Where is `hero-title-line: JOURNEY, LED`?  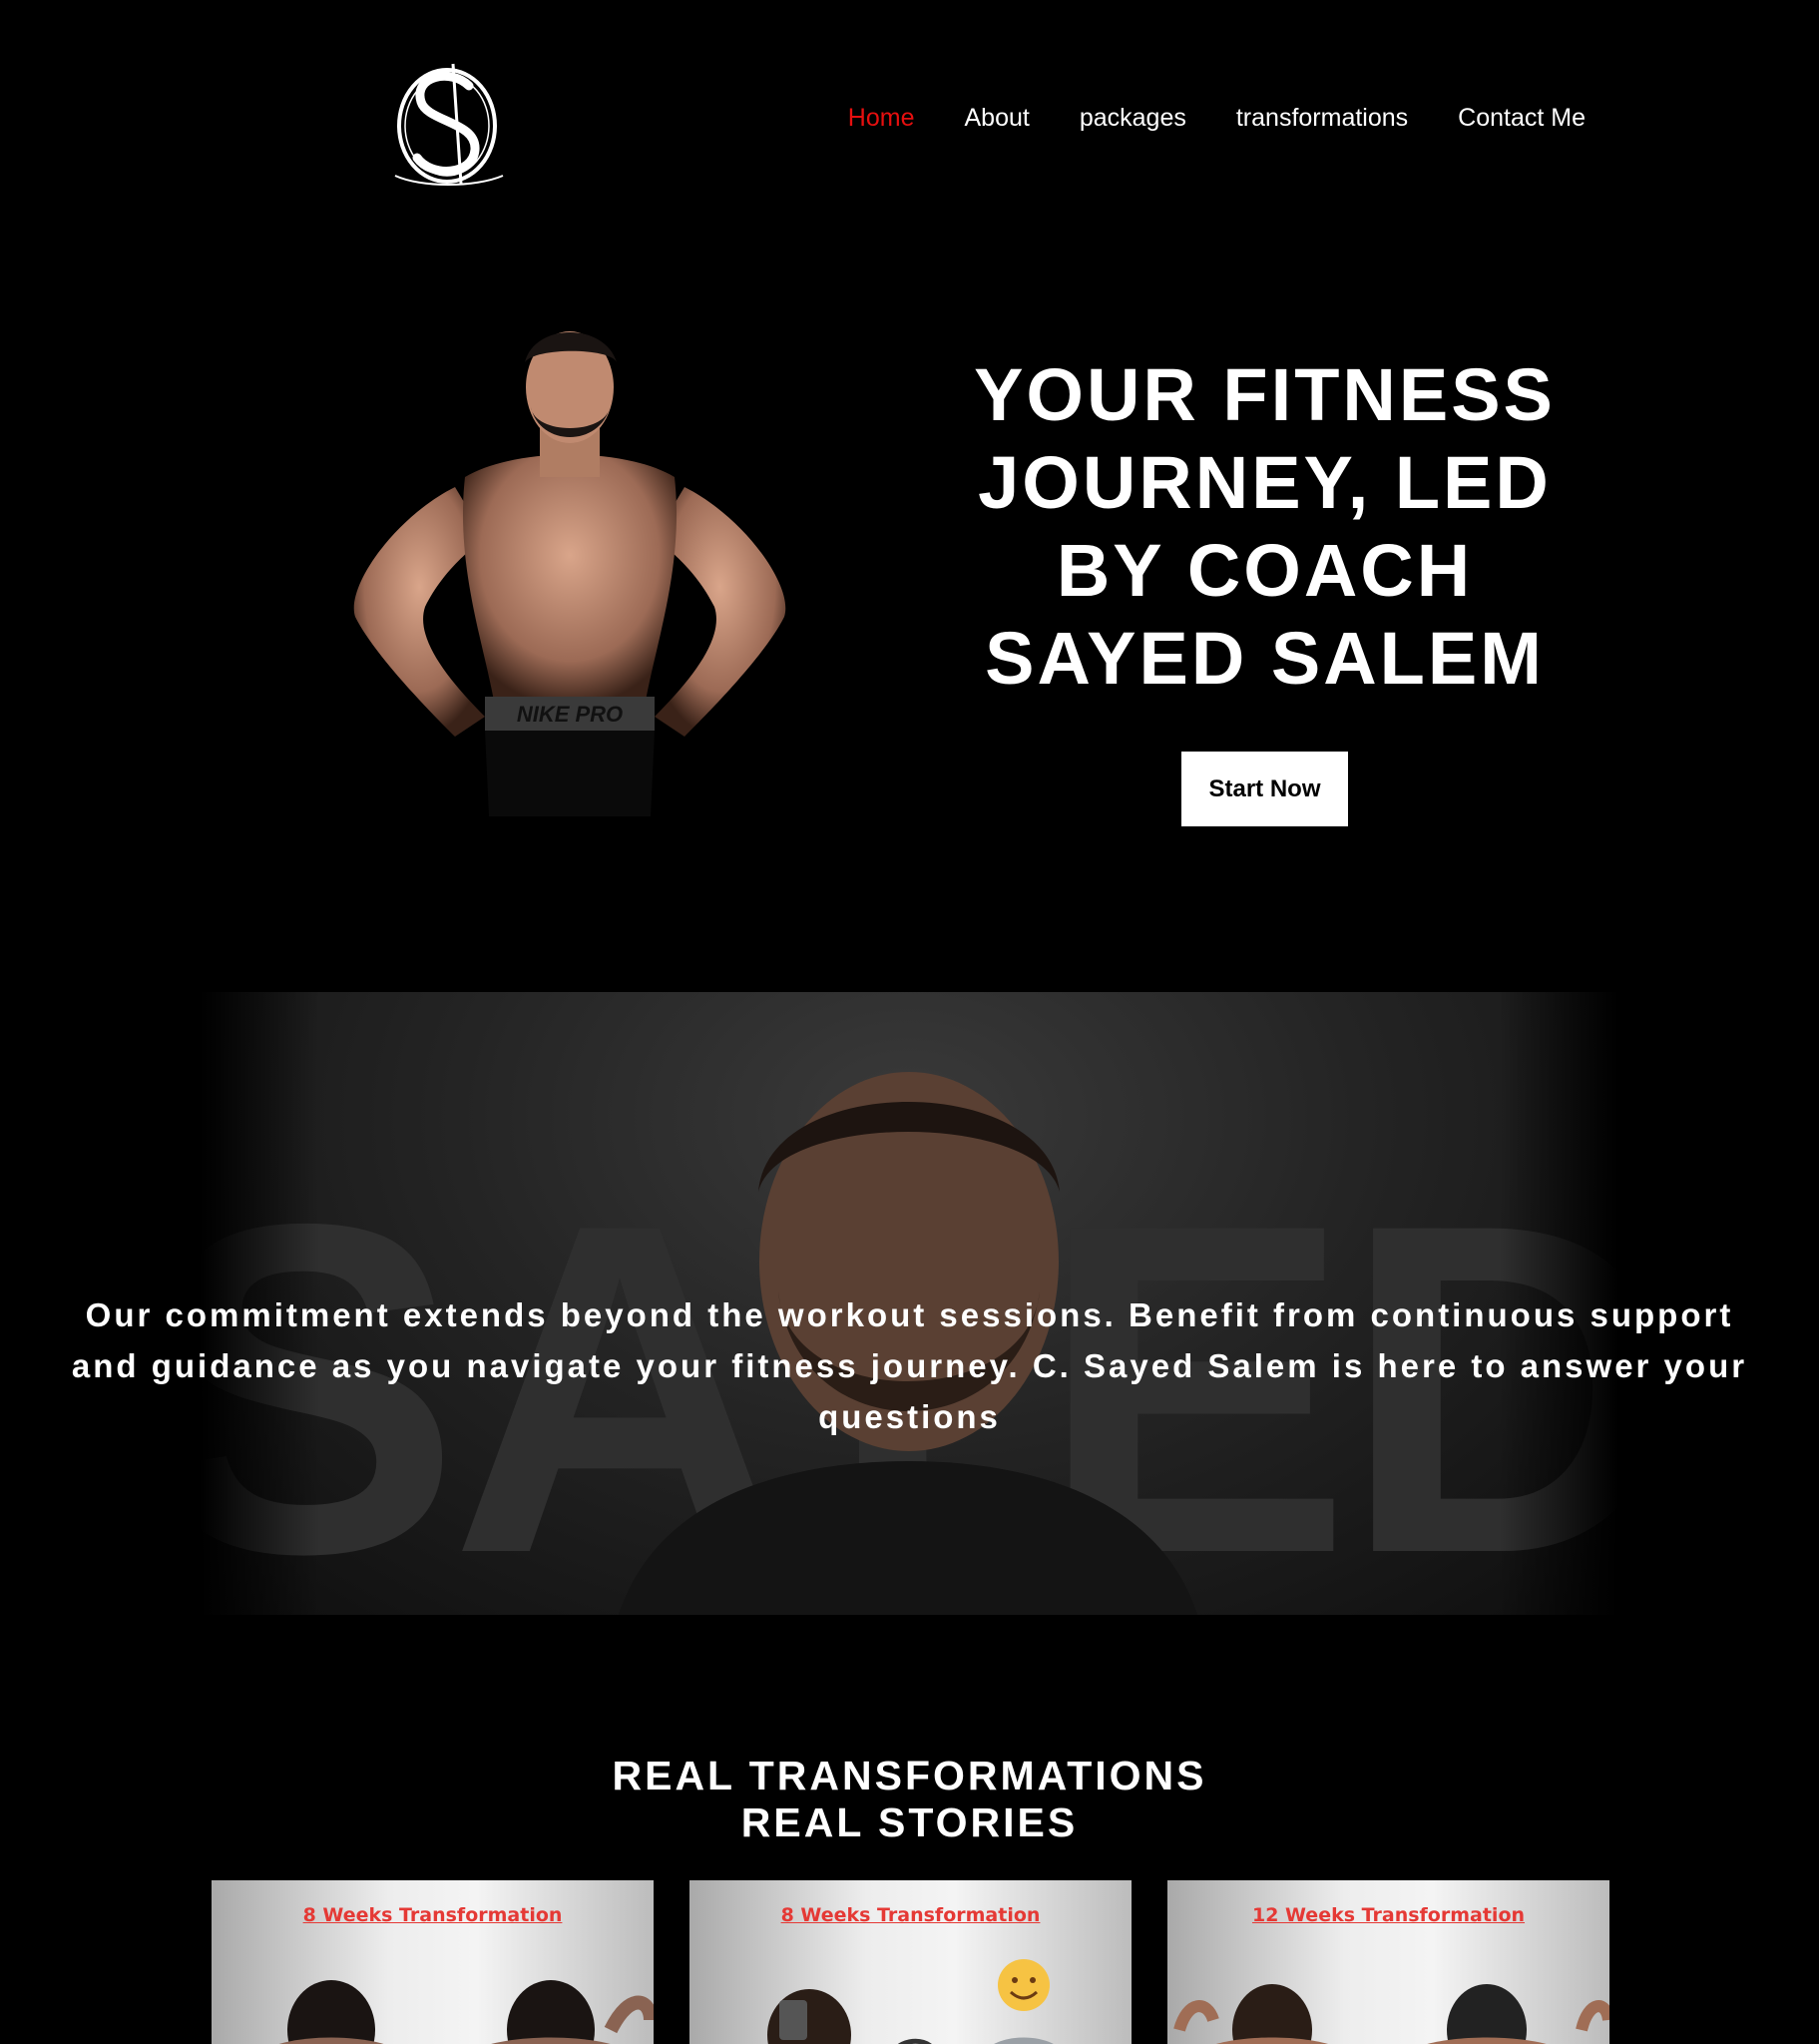 hero-title-line: JOURNEY, LED is located at coordinates (1265, 482).